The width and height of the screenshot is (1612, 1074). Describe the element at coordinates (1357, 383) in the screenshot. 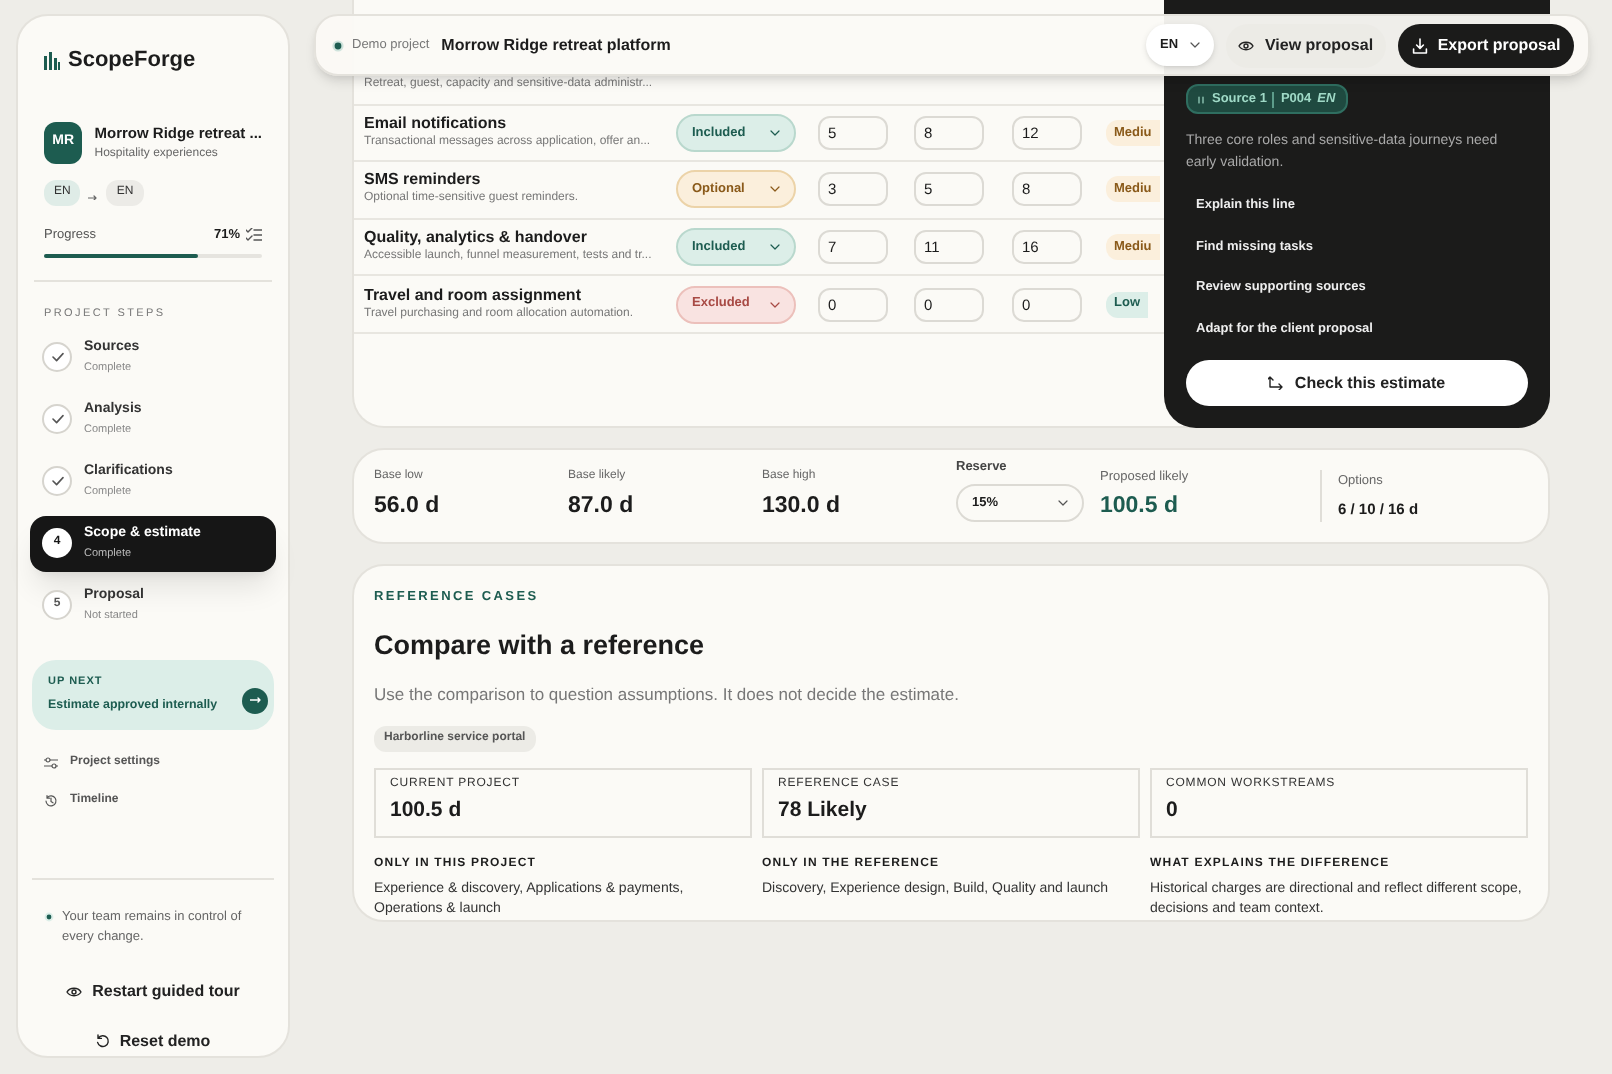

I see `check-estimate-button: Check this estimate` at that location.